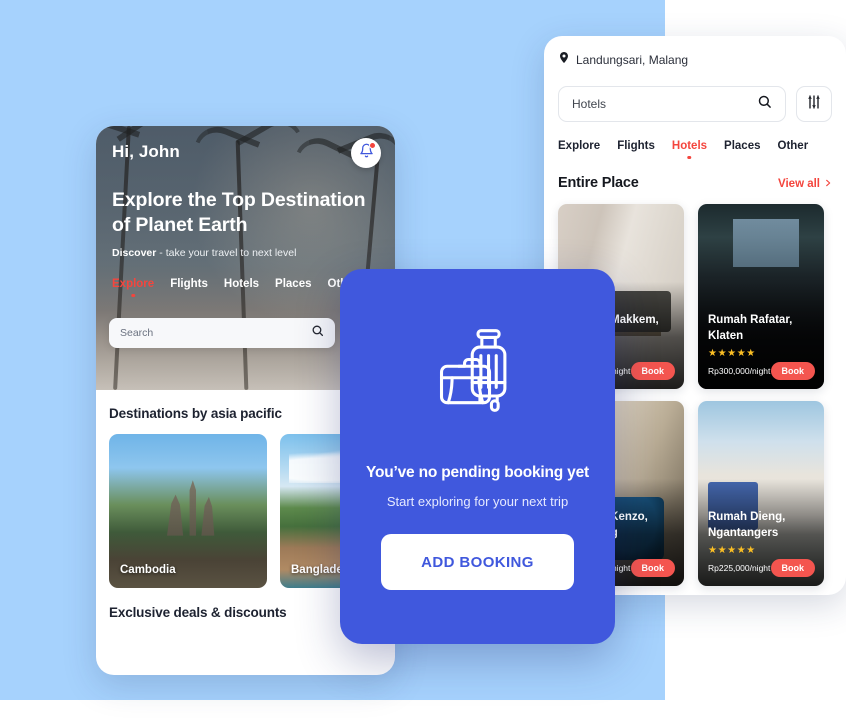  What do you see at coordinates (750, 328) in the screenshot?
I see `hotel-name: Rumah Rafatar, Klaten` at bounding box center [750, 328].